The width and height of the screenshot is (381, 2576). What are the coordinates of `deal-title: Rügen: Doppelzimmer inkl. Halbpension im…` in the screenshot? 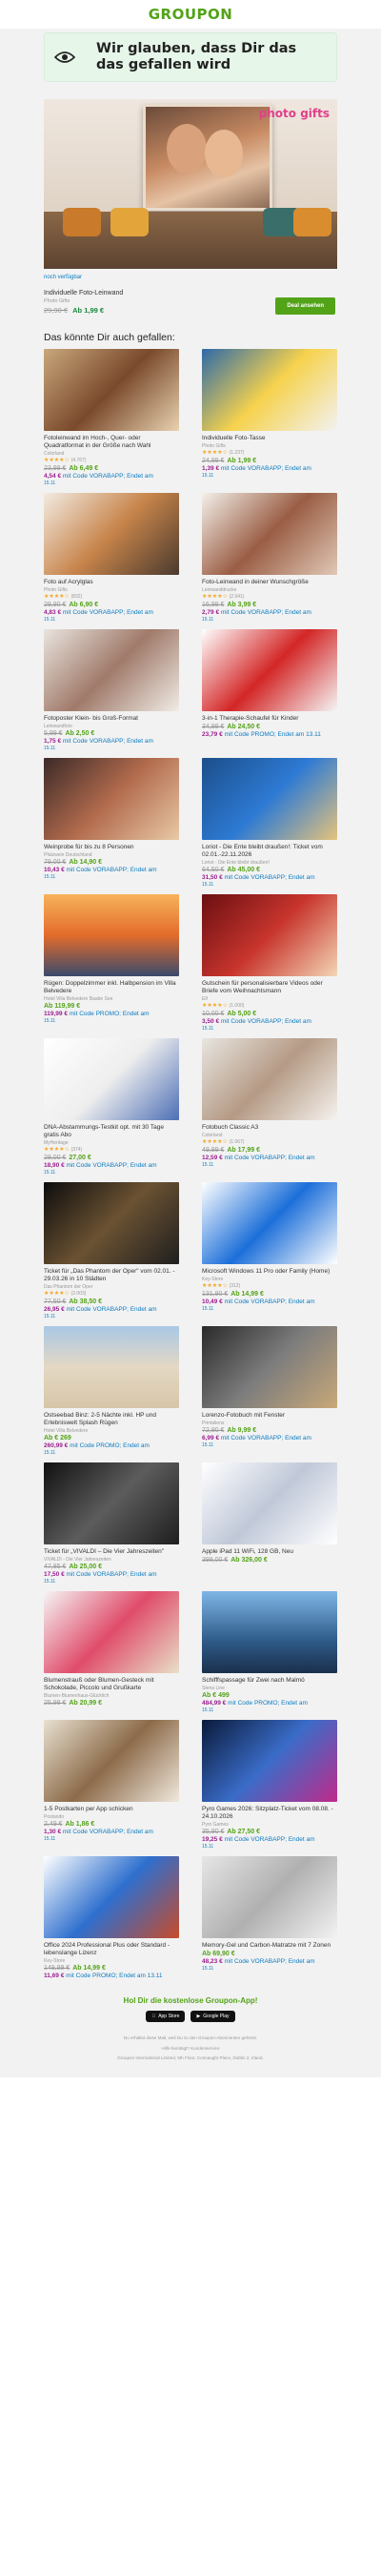 It's located at (111, 988).